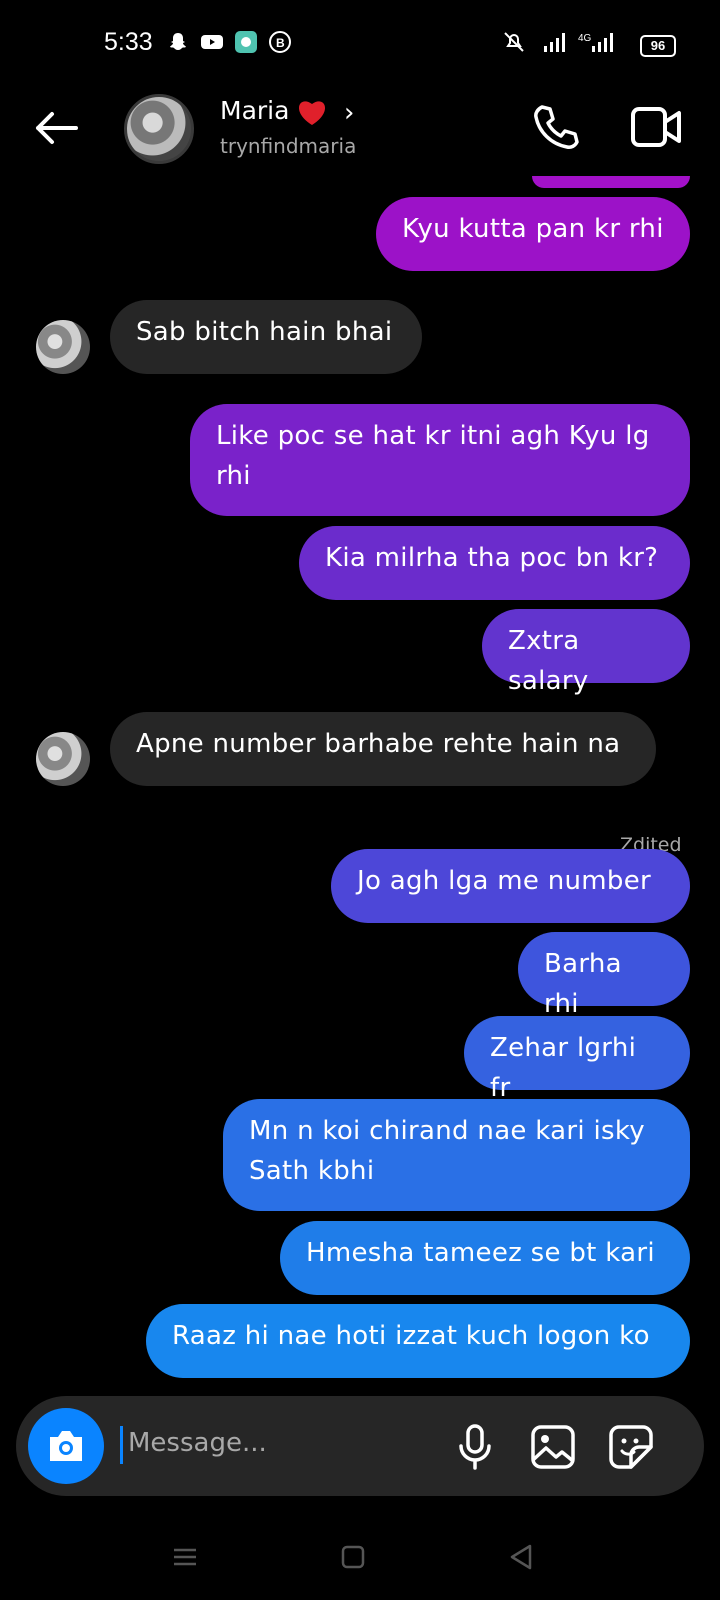 This screenshot has width=720, height=1600. Describe the element at coordinates (586, 652) in the screenshot. I see `message-bubble-outgoing: Zxtra salary` at that location.